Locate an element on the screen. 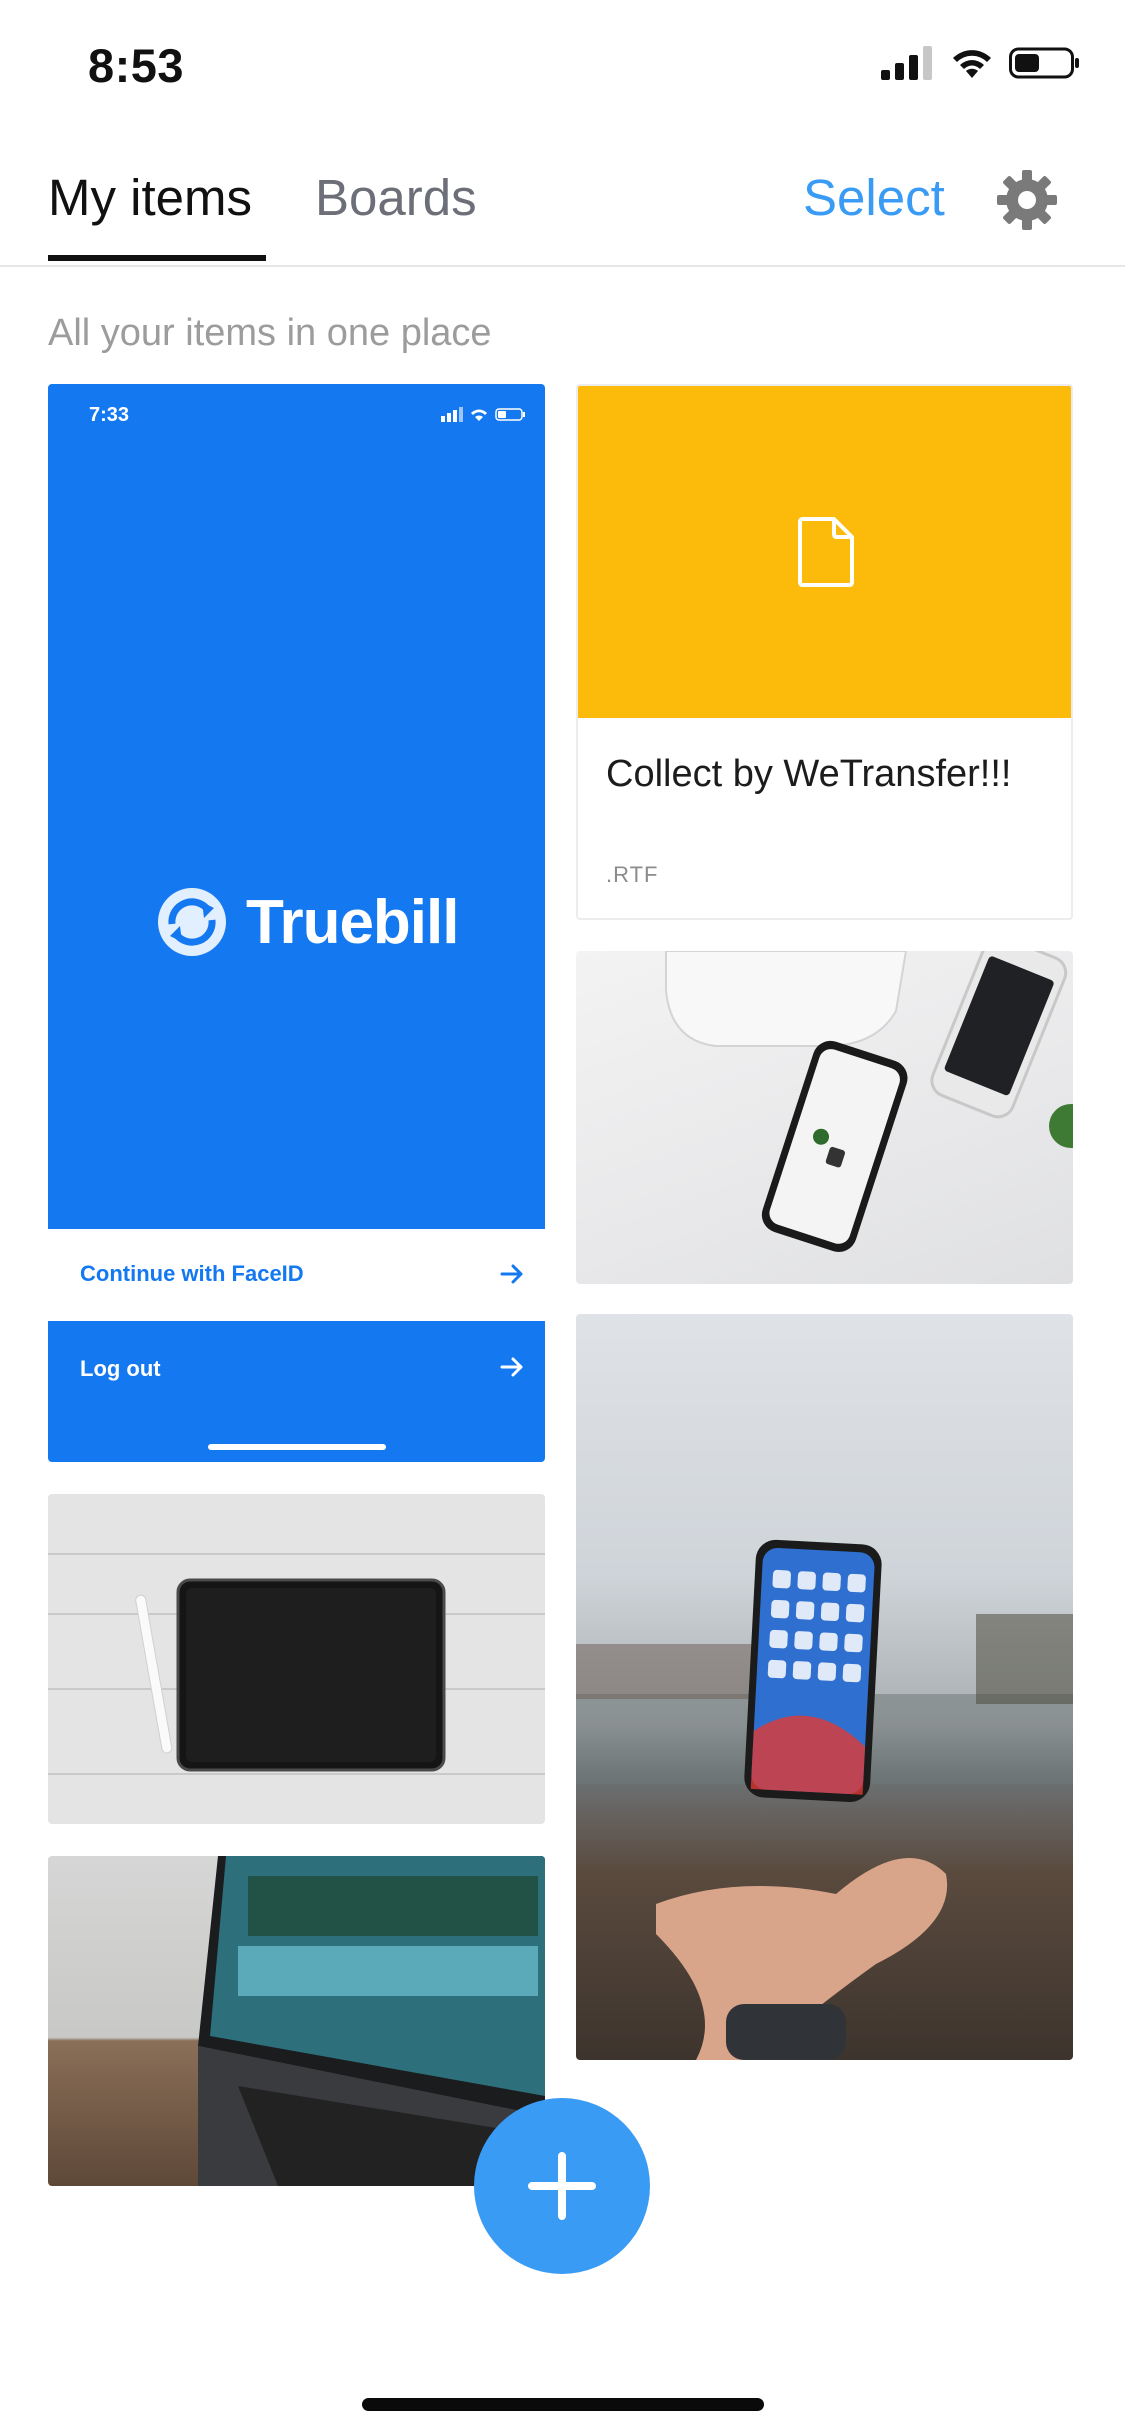 The image size is (1125, 2436). home-indicator is located at coordinates (563, 2404).